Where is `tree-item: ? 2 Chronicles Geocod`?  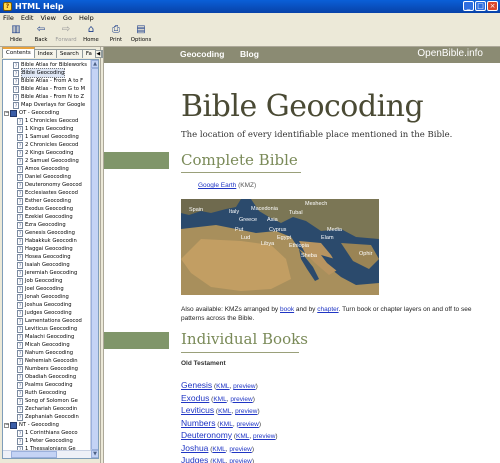 tree-item: ? 2 Chronicles Geocod is located at coordinates (47, 145).